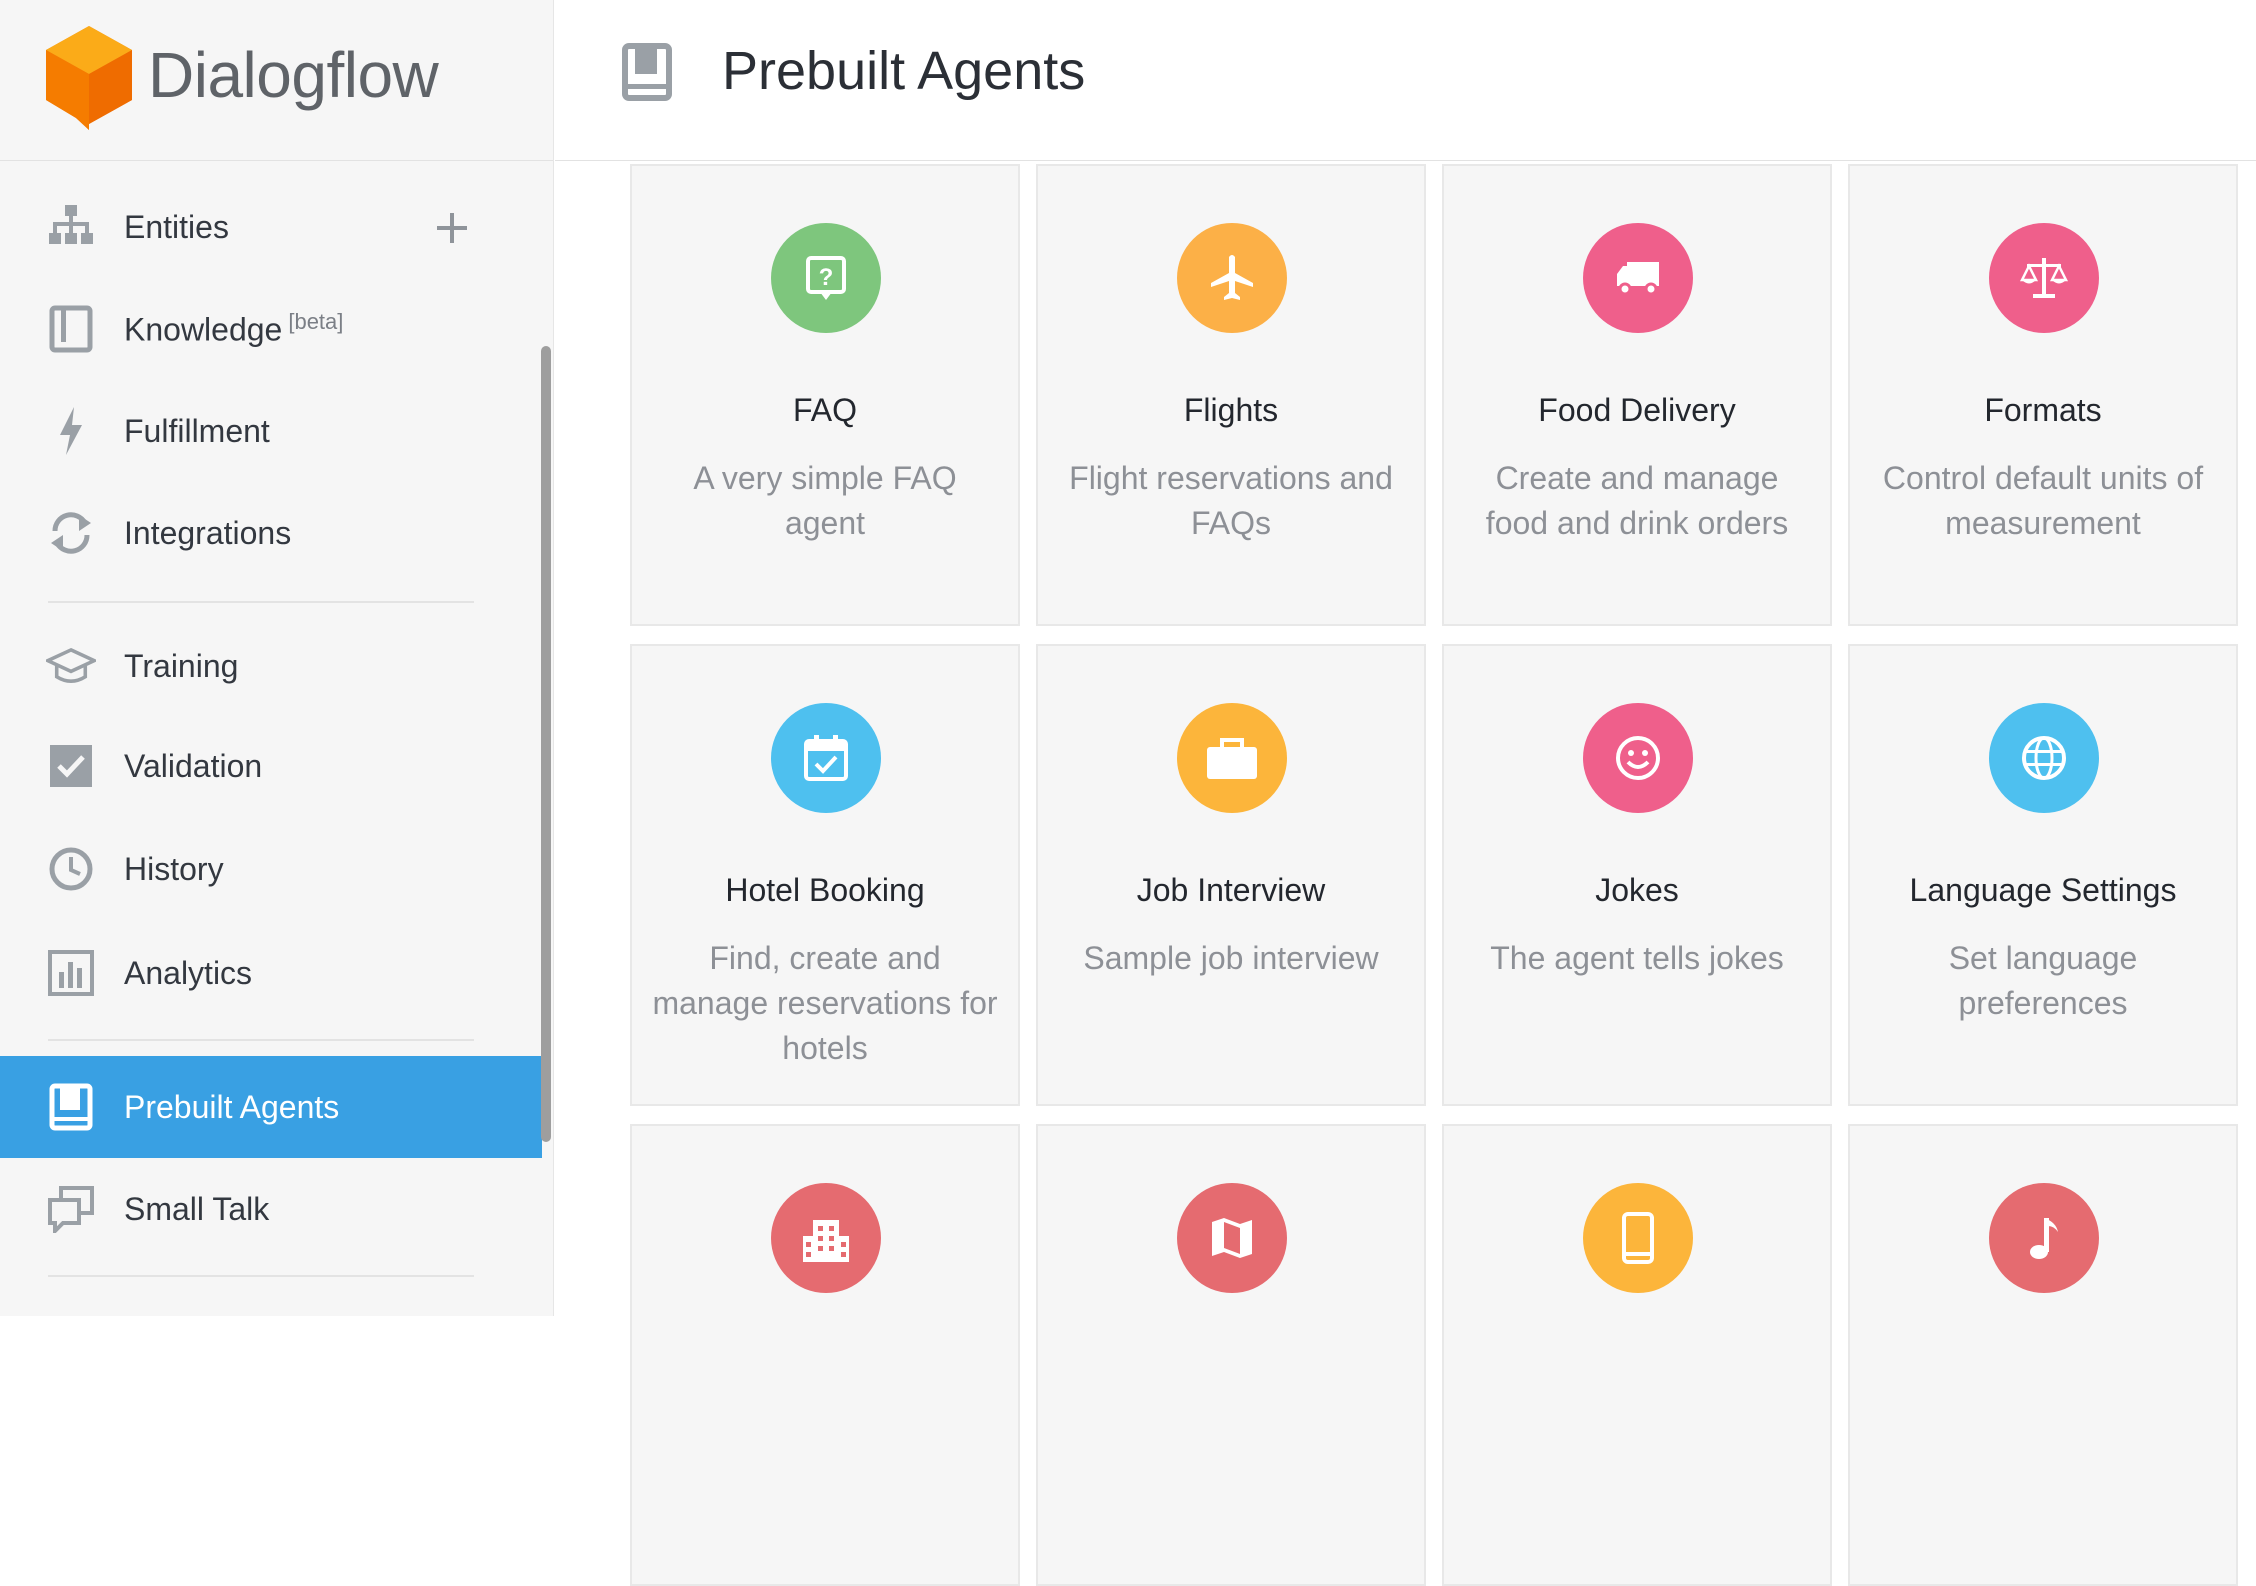  I want to click on scale-icon, so click(2044, 278).